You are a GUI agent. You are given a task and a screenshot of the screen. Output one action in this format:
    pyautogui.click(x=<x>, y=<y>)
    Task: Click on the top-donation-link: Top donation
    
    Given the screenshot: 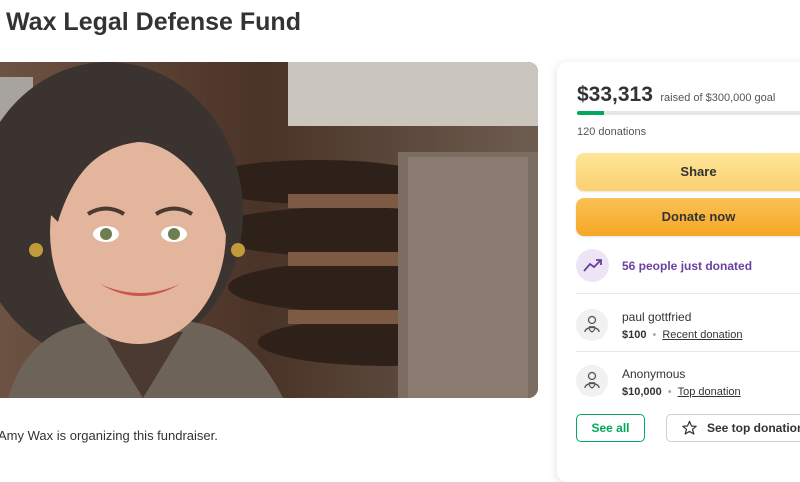 What is the action you would take?
    pyautogui.click(x=709, y=392)
    